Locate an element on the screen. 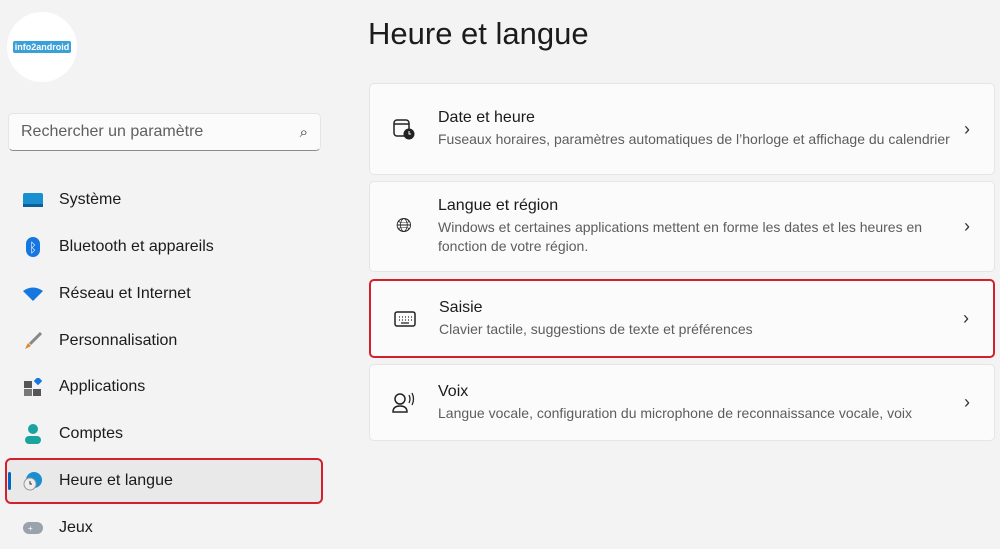 This screenshot has width=1000, height=549. sidebar-item-heure-et-langue: Heure et langue is located at coordinates (164, 481).